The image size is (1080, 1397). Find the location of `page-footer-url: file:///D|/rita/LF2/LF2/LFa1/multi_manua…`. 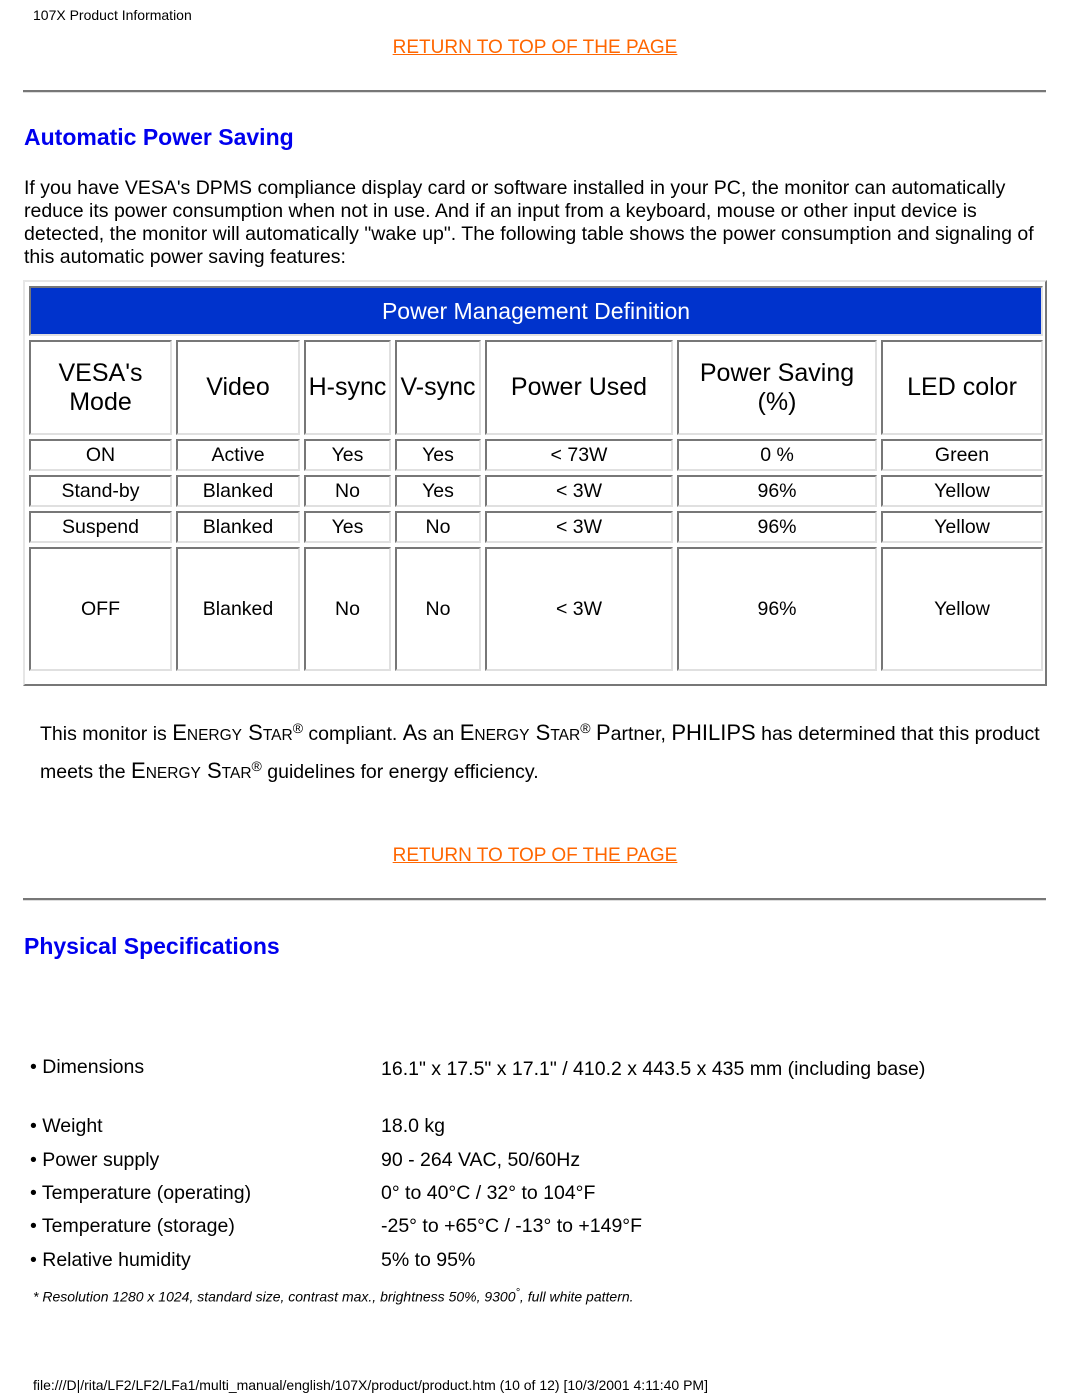

page-footer-url: file:///D|/rita/LF2/LF2/LFa1/multi_manua… is located at coordinates (370, 1385).